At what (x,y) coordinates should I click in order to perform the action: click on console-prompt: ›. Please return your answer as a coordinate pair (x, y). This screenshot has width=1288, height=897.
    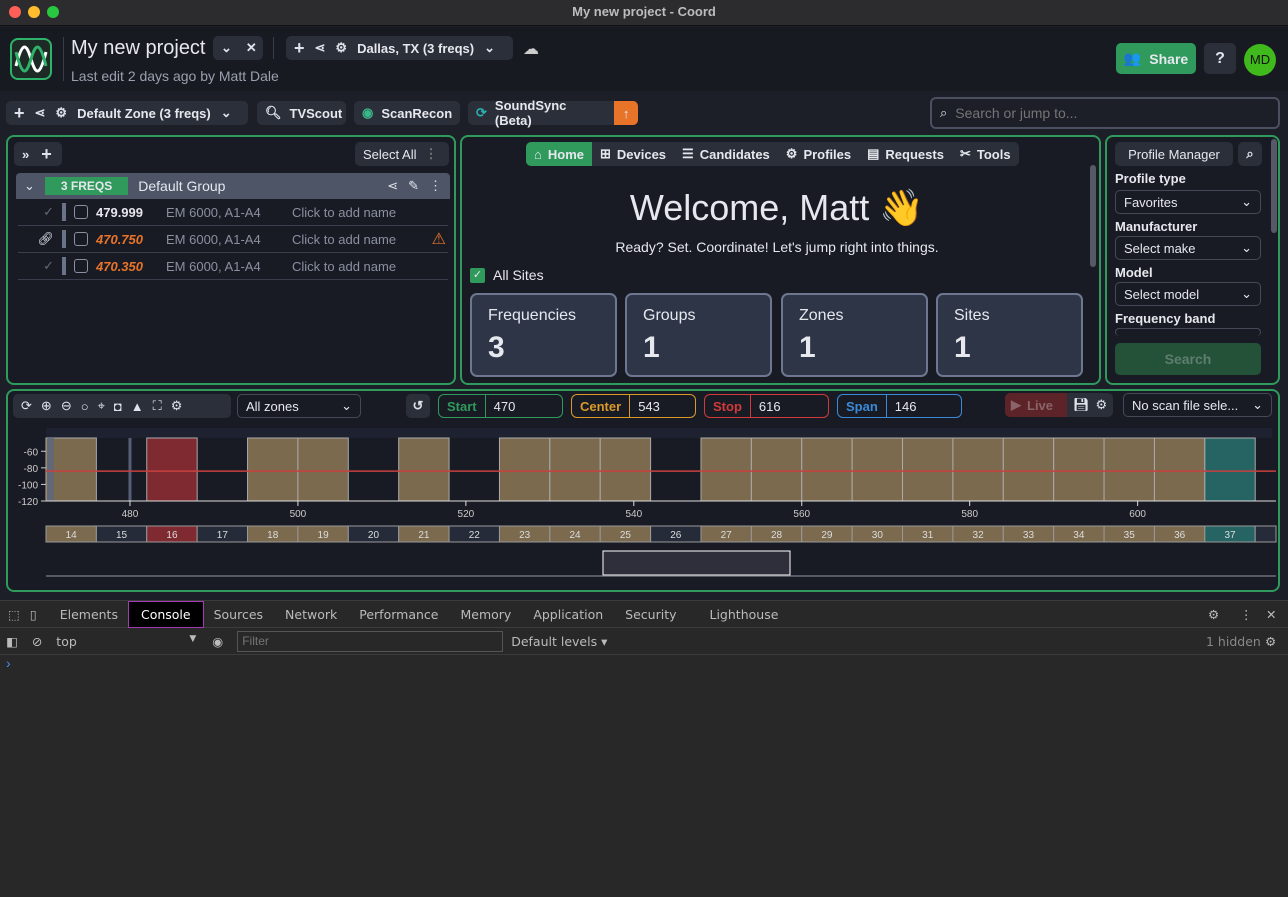
    Looking at the image, I should click on (644, 663).